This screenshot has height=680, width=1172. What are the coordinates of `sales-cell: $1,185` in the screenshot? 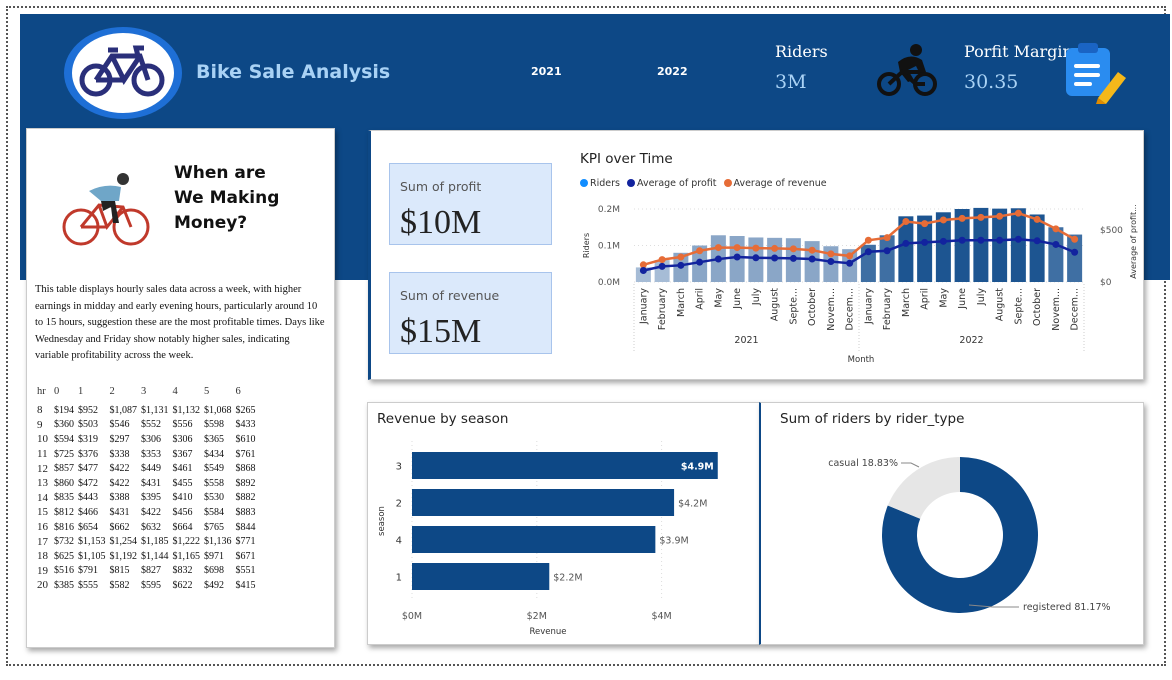 It's located at (155, 542).